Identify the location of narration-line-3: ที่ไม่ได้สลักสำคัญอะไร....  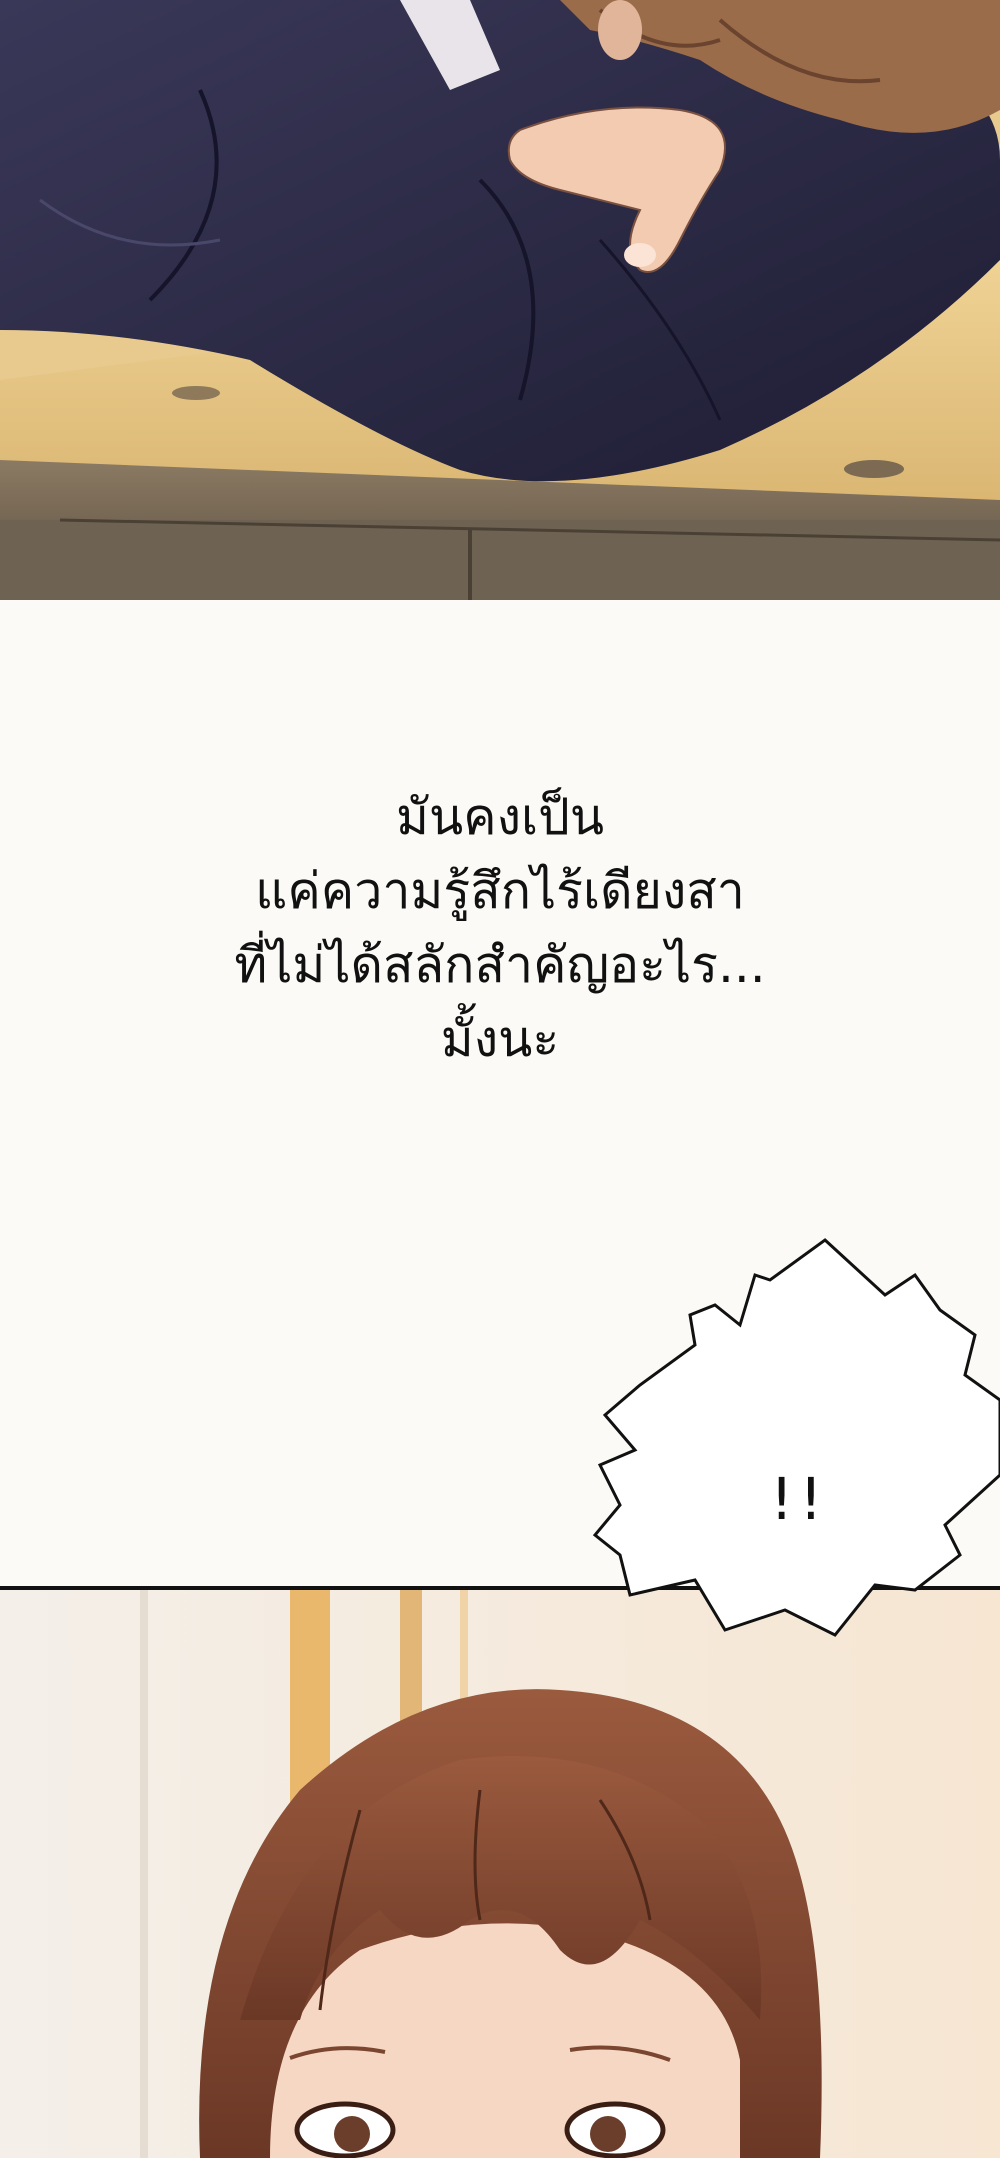
(500, 965).